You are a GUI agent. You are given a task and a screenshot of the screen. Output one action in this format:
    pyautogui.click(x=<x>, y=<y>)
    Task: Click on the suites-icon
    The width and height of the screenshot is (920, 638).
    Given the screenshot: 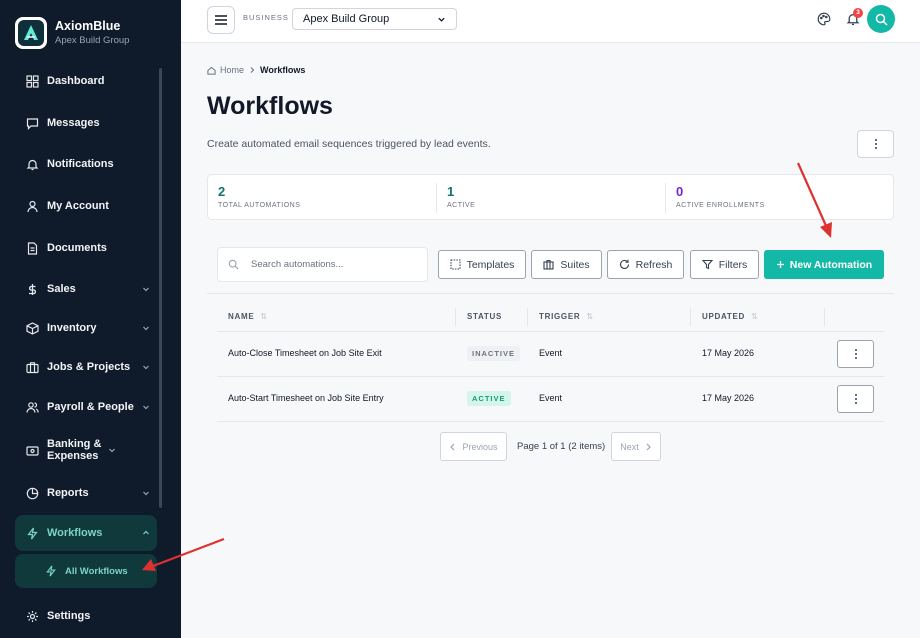 What is the action you would take?
    pyautogui.click(x=548, y=264)
    